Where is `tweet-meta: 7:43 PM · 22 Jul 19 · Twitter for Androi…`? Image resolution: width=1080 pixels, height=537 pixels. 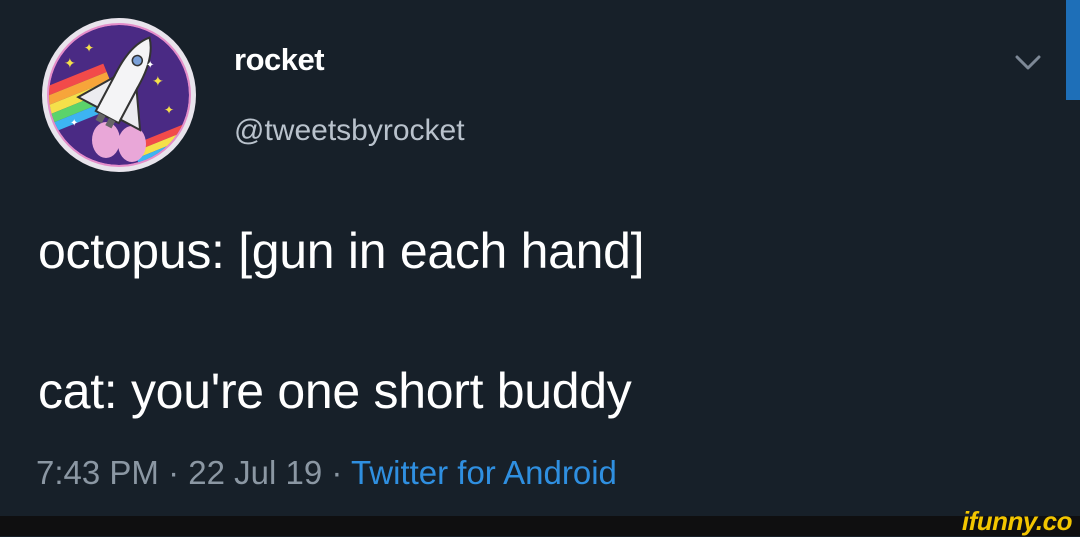 tweet-meta: 7:43 PM · 22 Jul 19 · Twitter for Androi… is located at coordinates (326, 473).